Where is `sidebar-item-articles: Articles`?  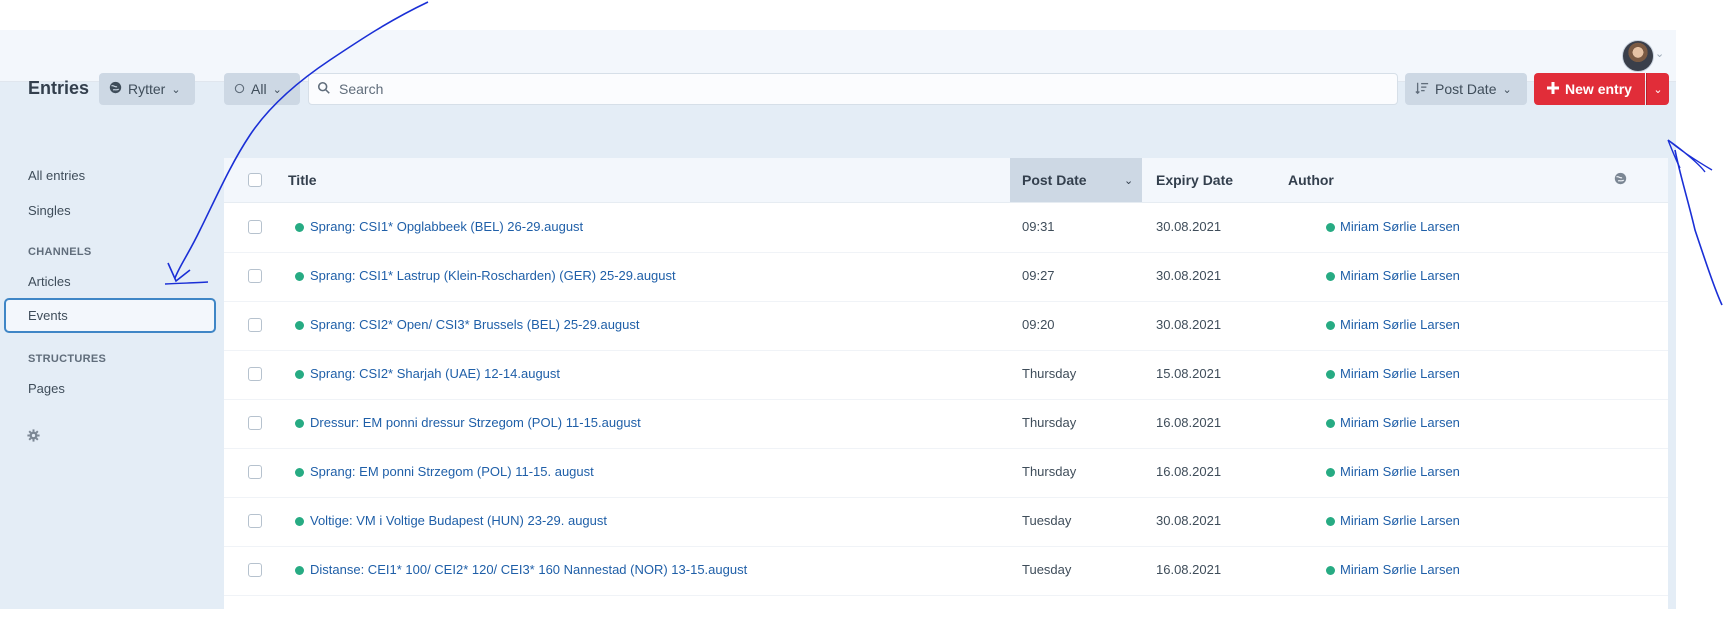 sidebar-item-articles: Articles is located at coordinates (49, 281).